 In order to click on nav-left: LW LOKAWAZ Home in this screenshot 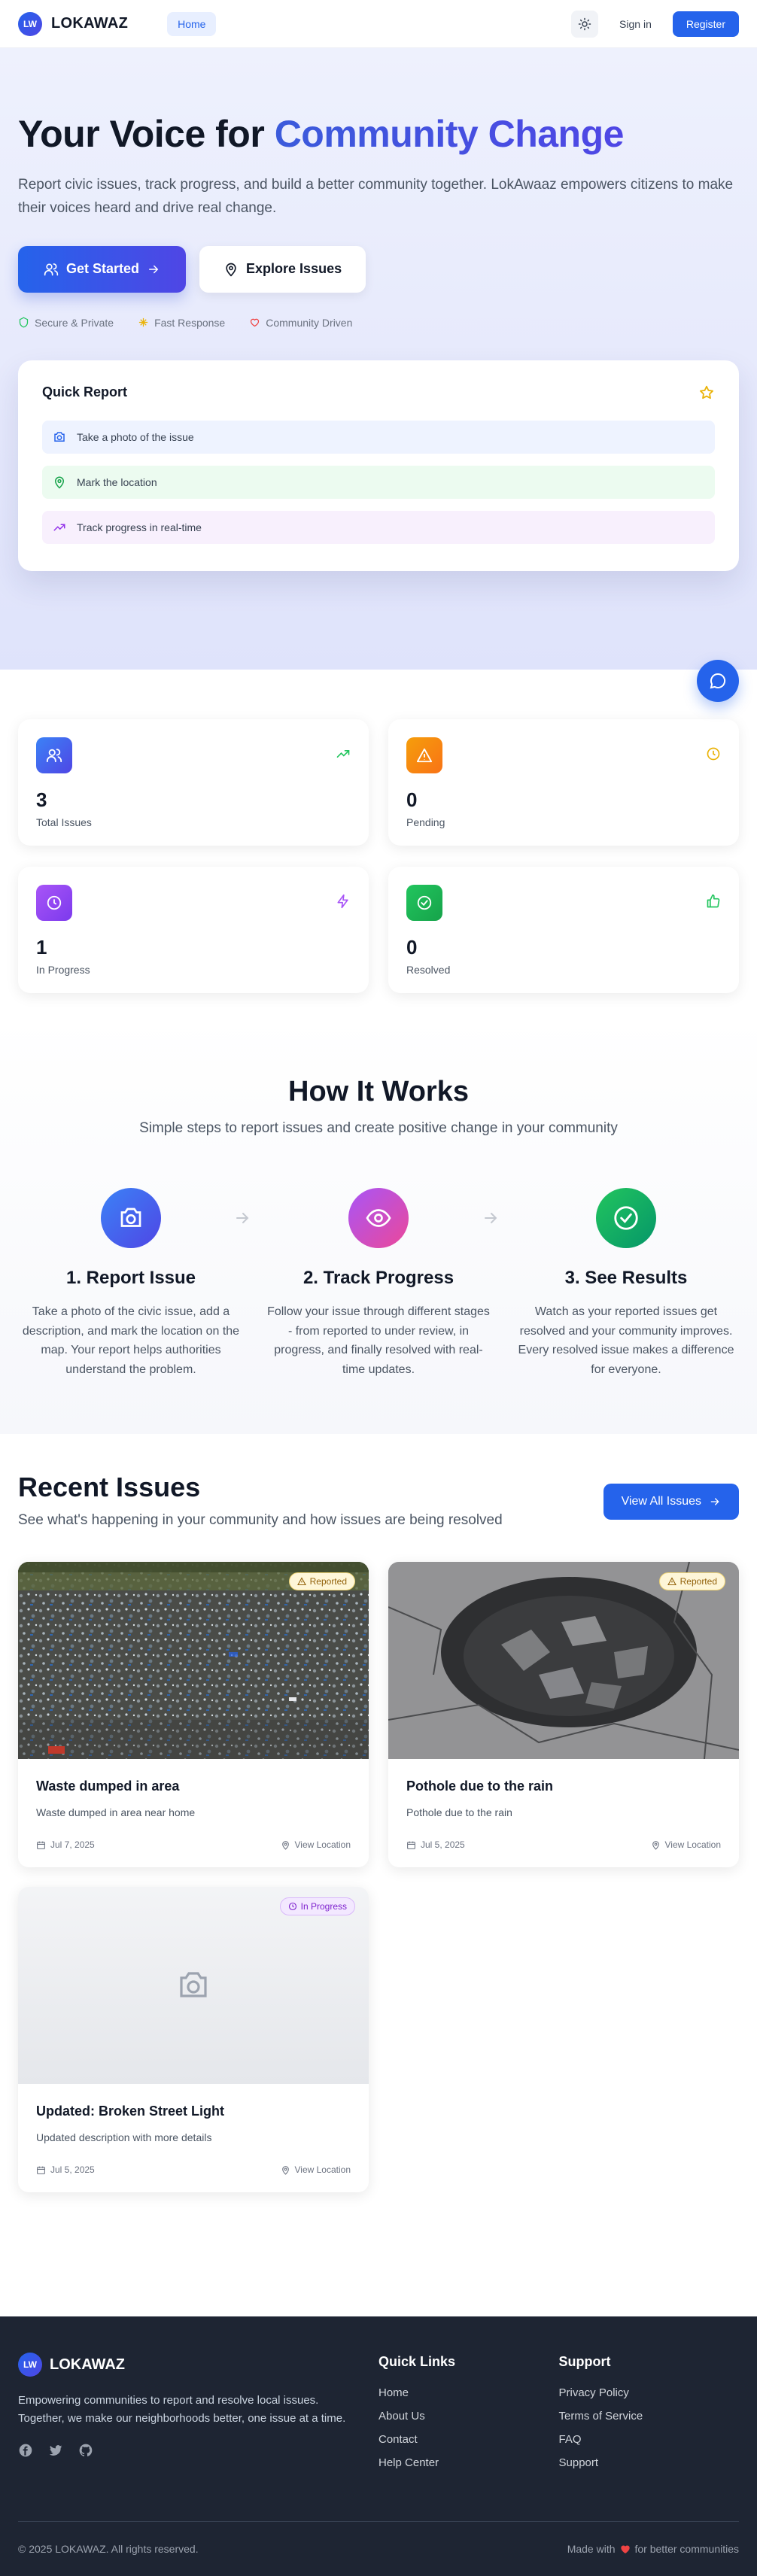, I will do `click(117, 23)`.